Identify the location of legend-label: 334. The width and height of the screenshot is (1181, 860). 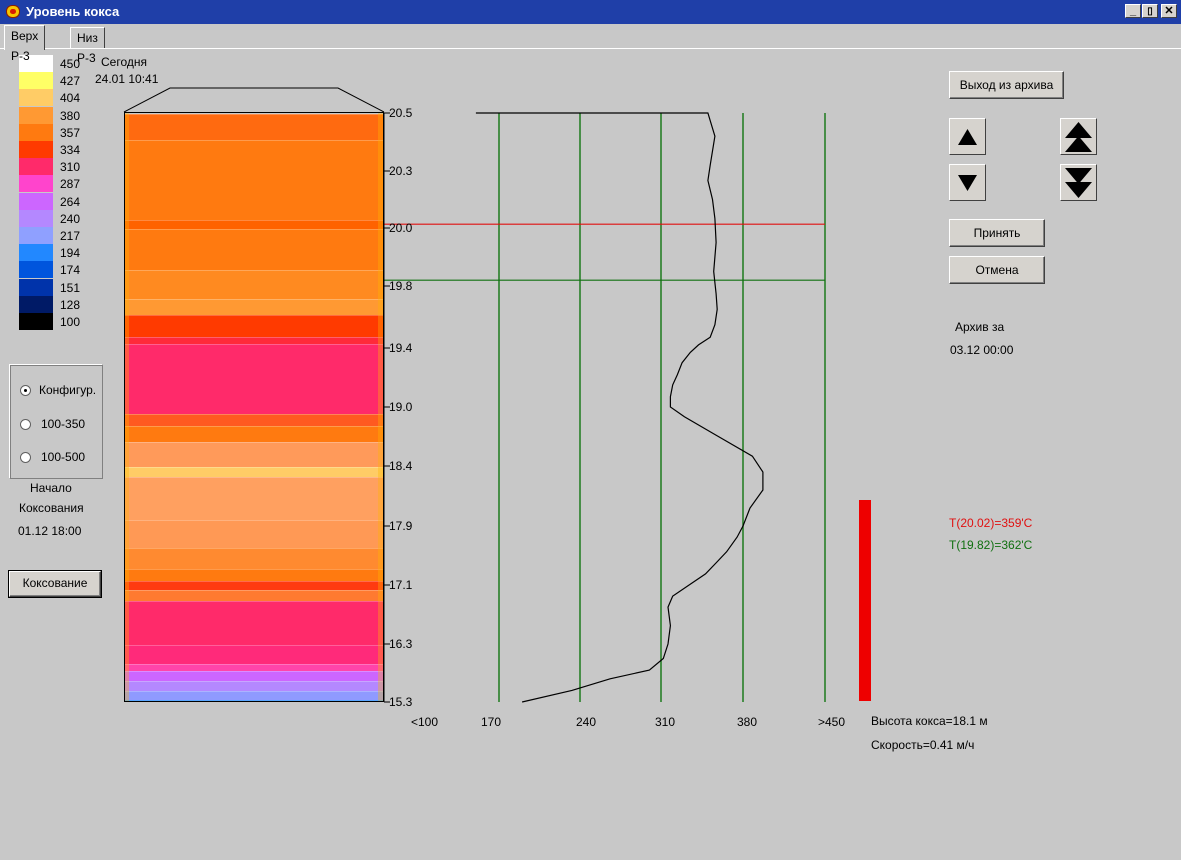
(70, 150).